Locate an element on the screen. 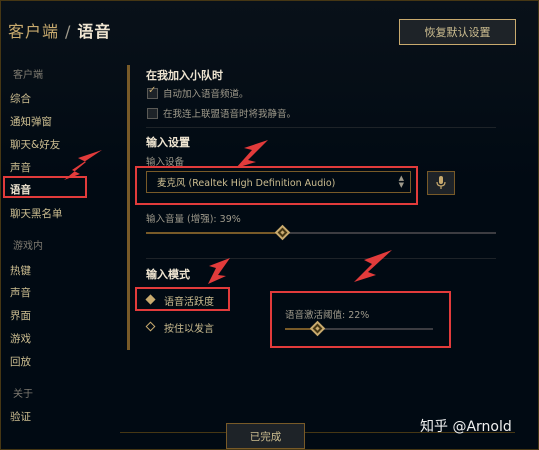 This screenshot has width=539, height=450. watermark: 知乎 @Arnold is located at coordinates (466, 427).